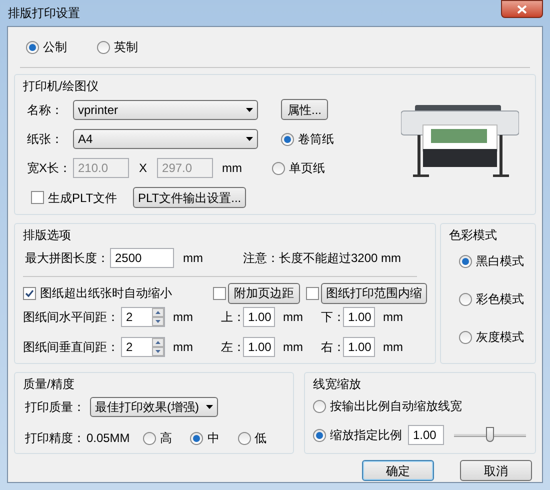 Image resolution: width=550 pixels, height=490 pixels. I want to click on radio-label: 卷筒纸, so click(316, 139).